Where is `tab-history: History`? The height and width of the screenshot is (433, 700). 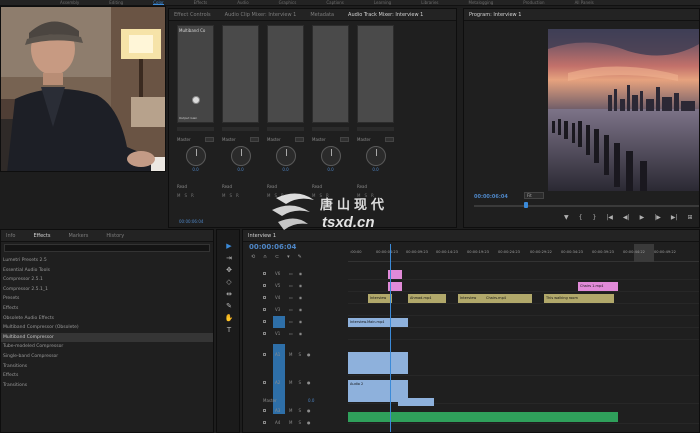 tab-history: History is located at coordinates (115, 236).